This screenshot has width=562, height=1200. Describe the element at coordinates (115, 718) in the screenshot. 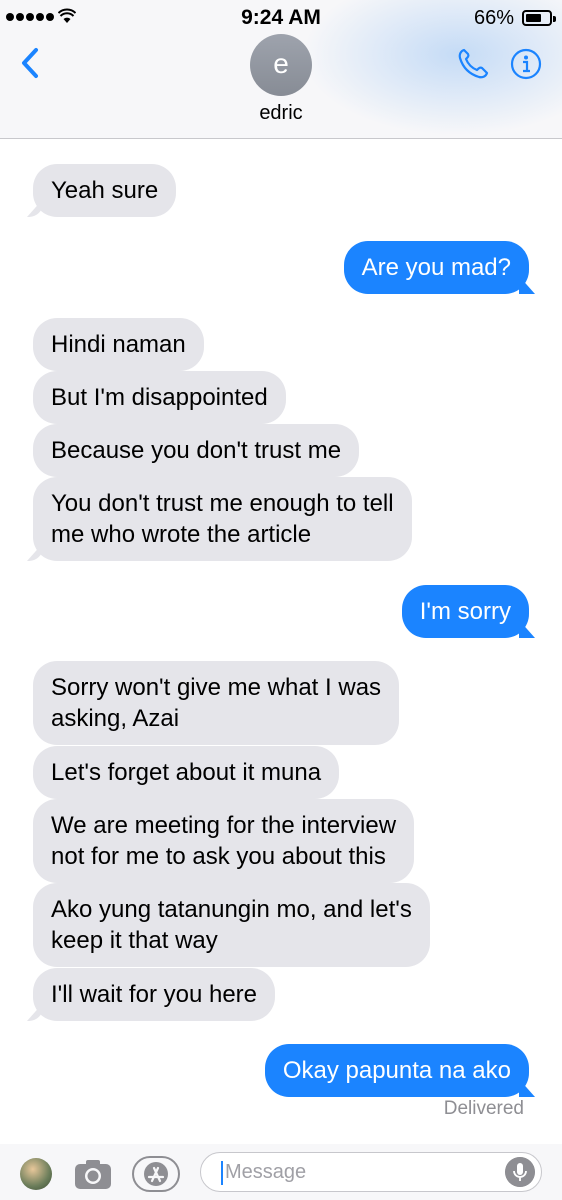

I see `message-text-line: asking, Azai` at that location.